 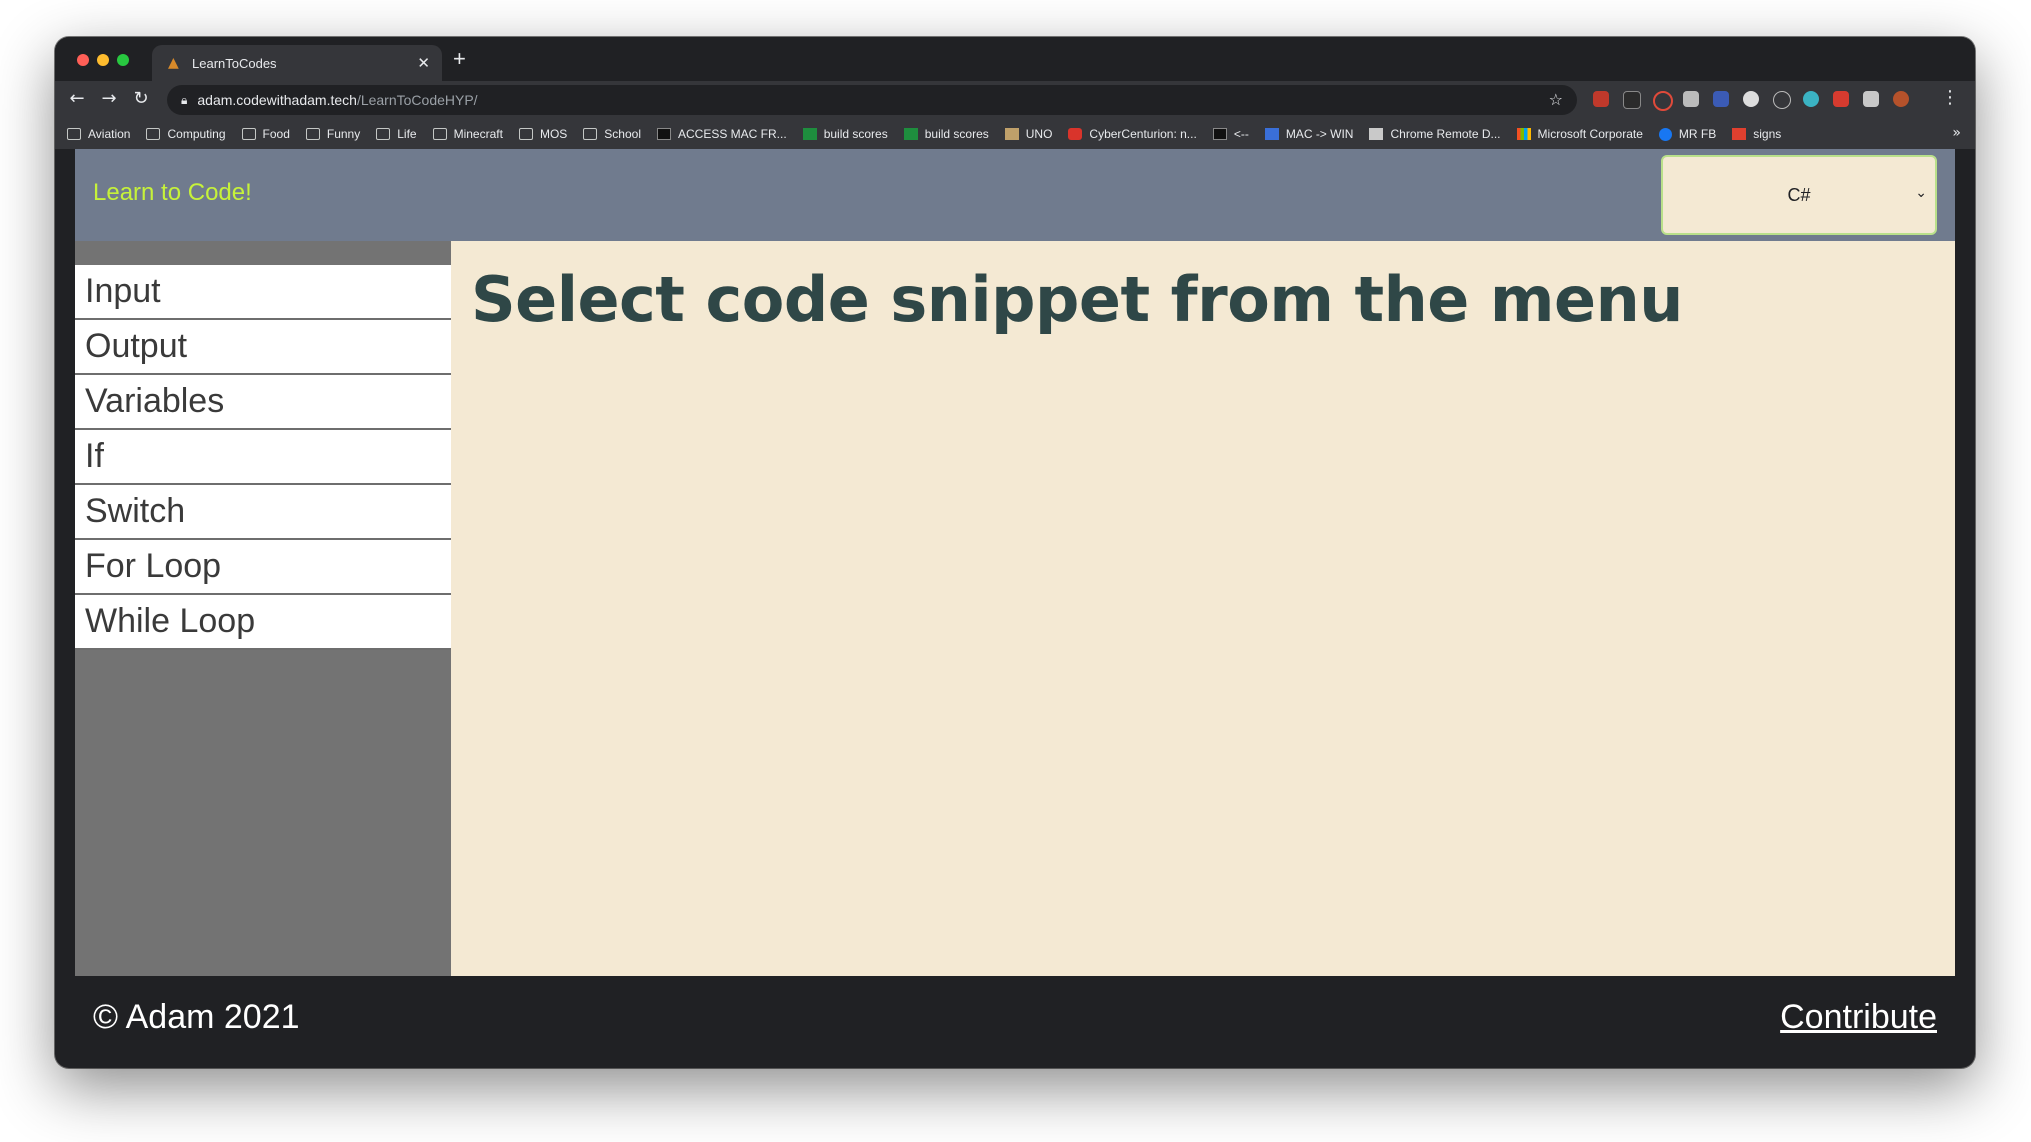 I want to click on bookmark-item: Microsoft Corporate, so click(x=1579, y=134).